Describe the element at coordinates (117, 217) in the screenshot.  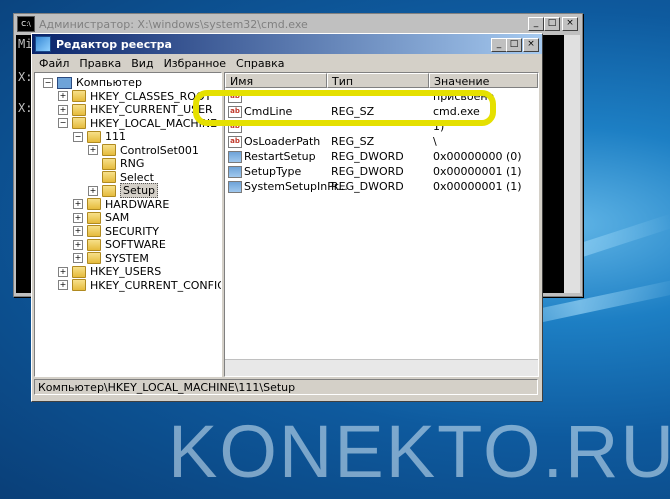
I see `tree-node-label: SAM` at that location.